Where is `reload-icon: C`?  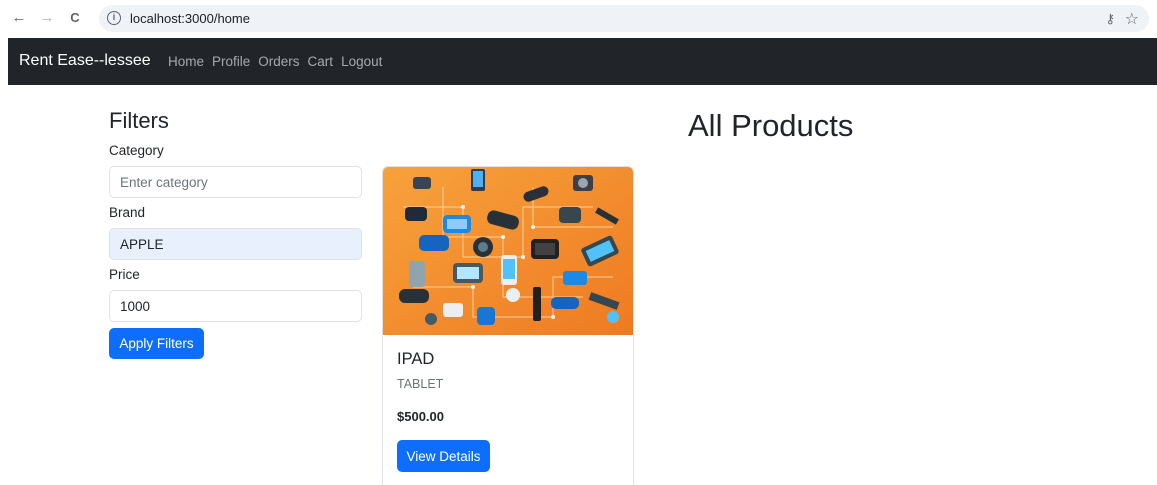
reload-icon: C is located at coordinates (75, 18).